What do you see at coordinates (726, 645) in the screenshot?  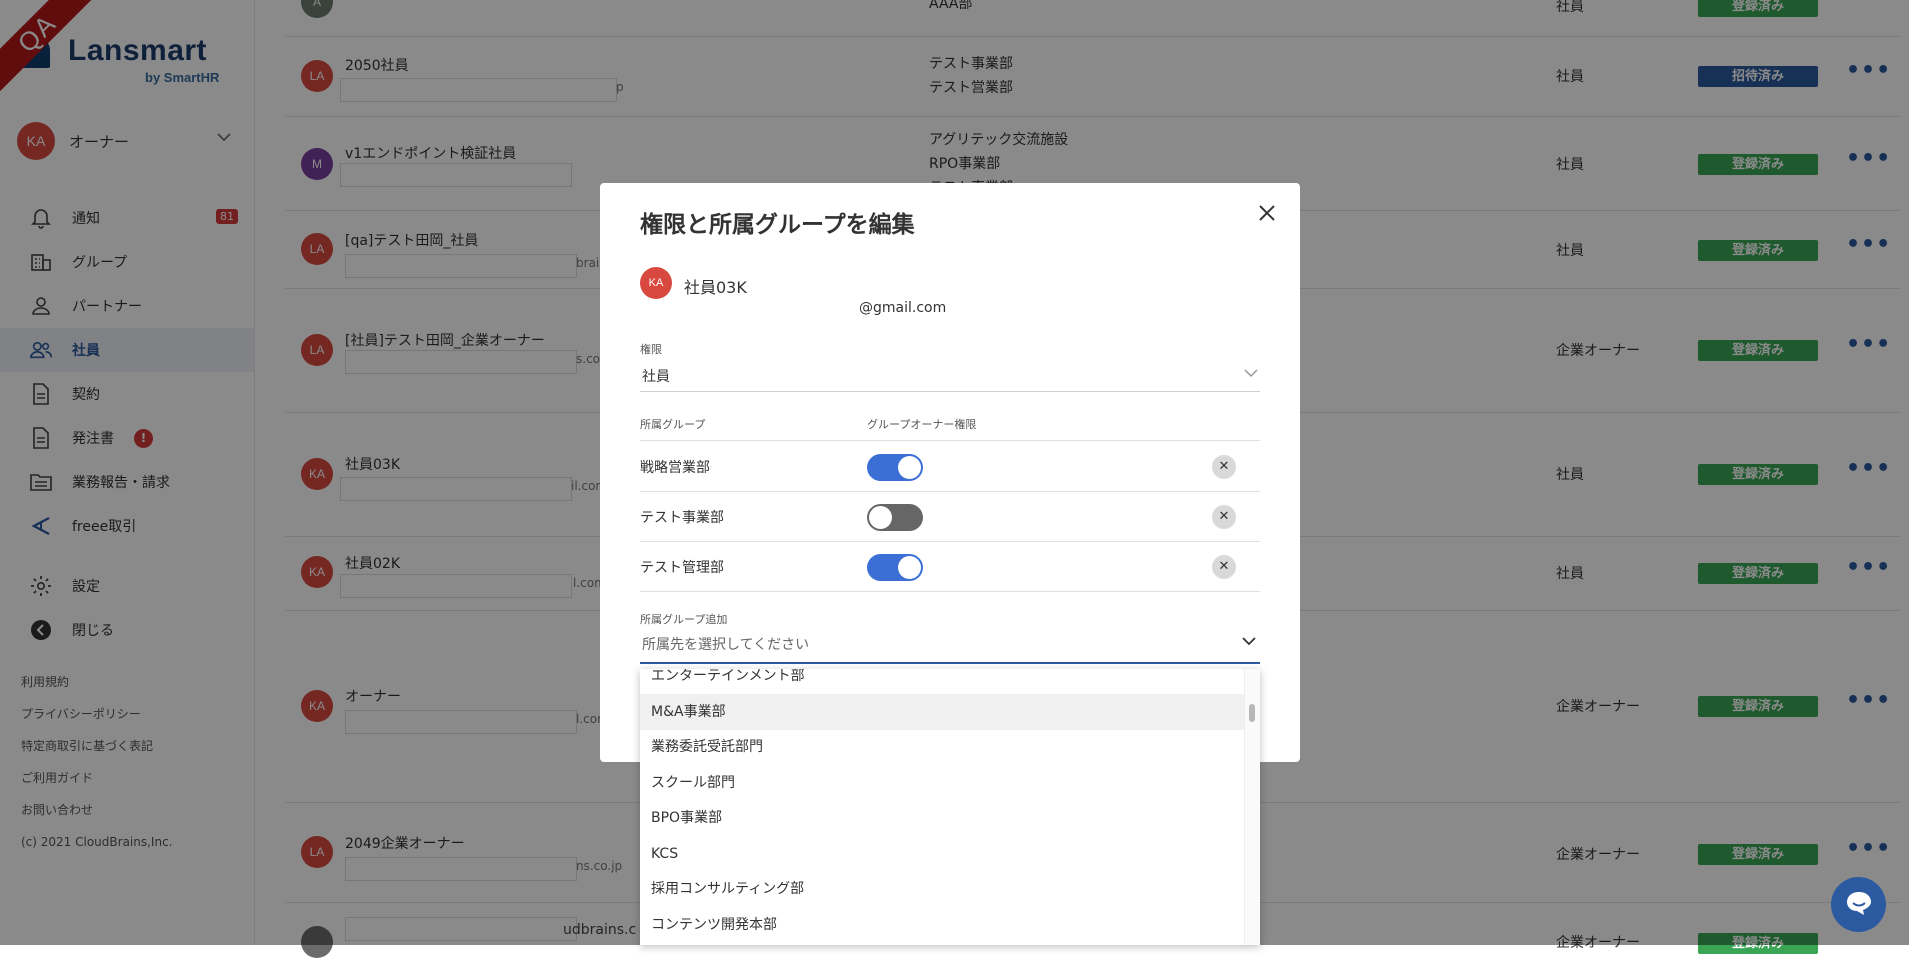 I see `add-group-placeholder: 所属先を選択してください` at bounding box center [726, 645].